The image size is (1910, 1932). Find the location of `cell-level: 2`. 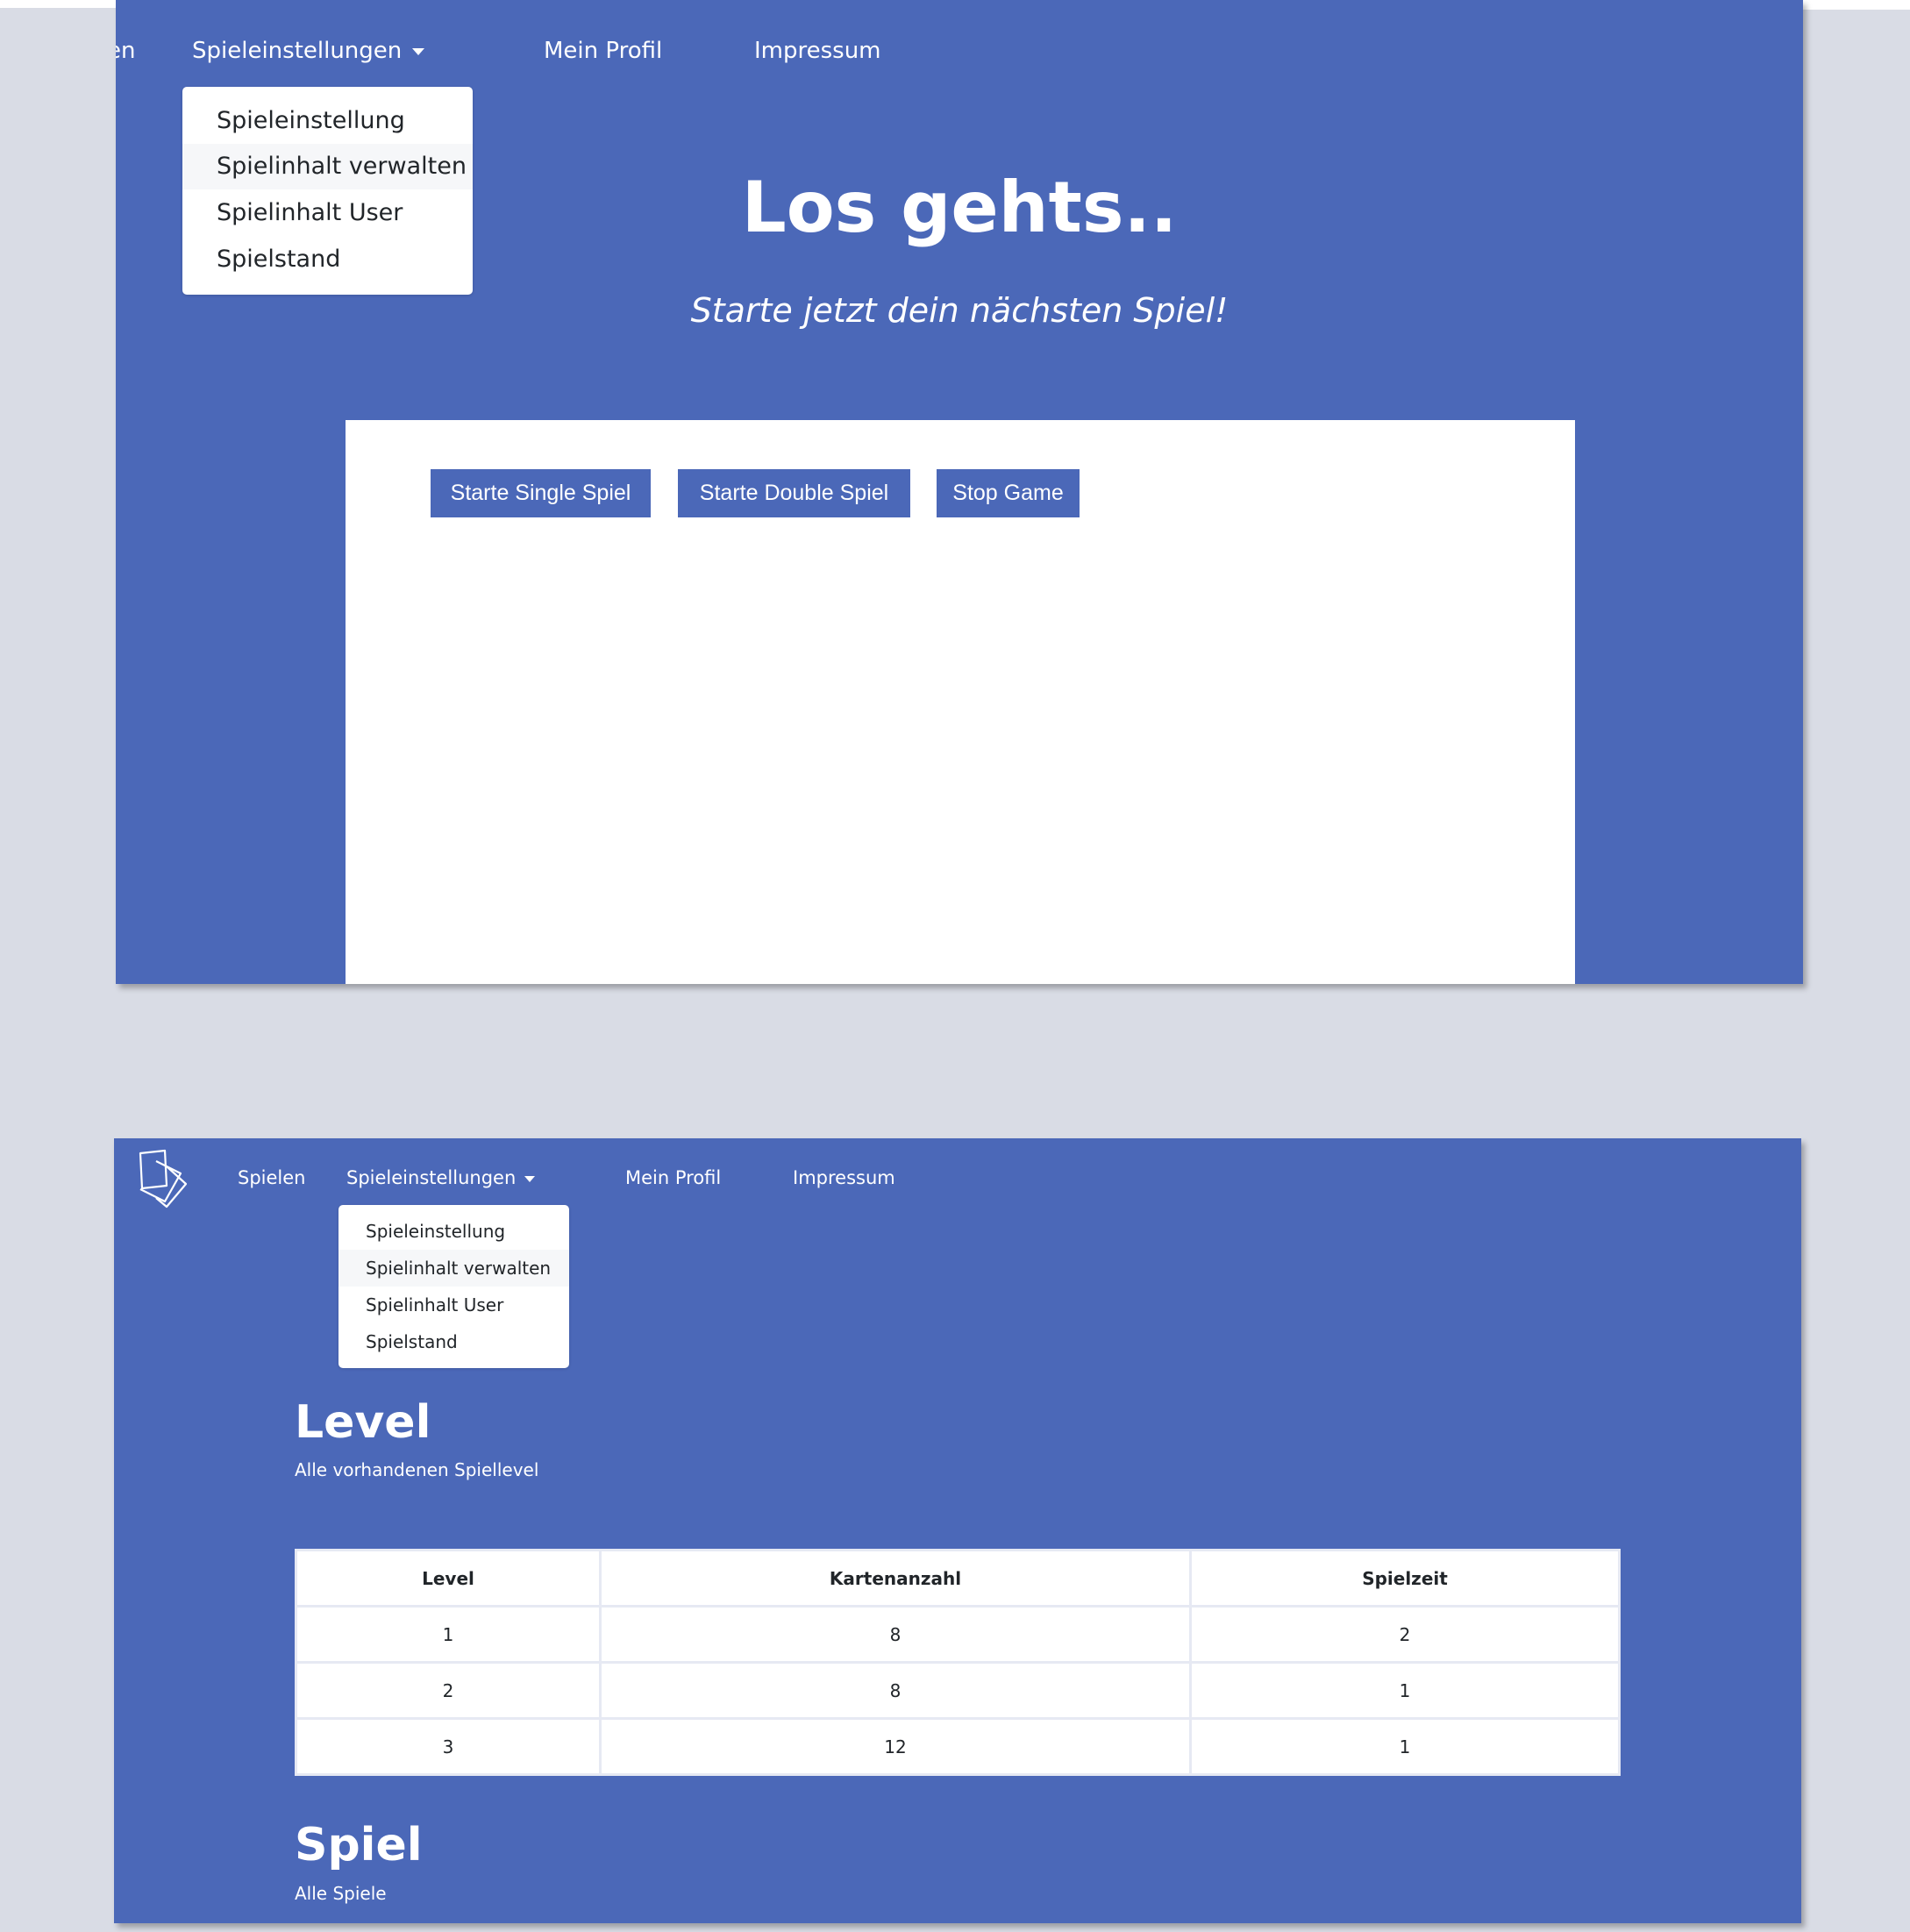

cell-level: 2 is located at coordinates (448, 1690).